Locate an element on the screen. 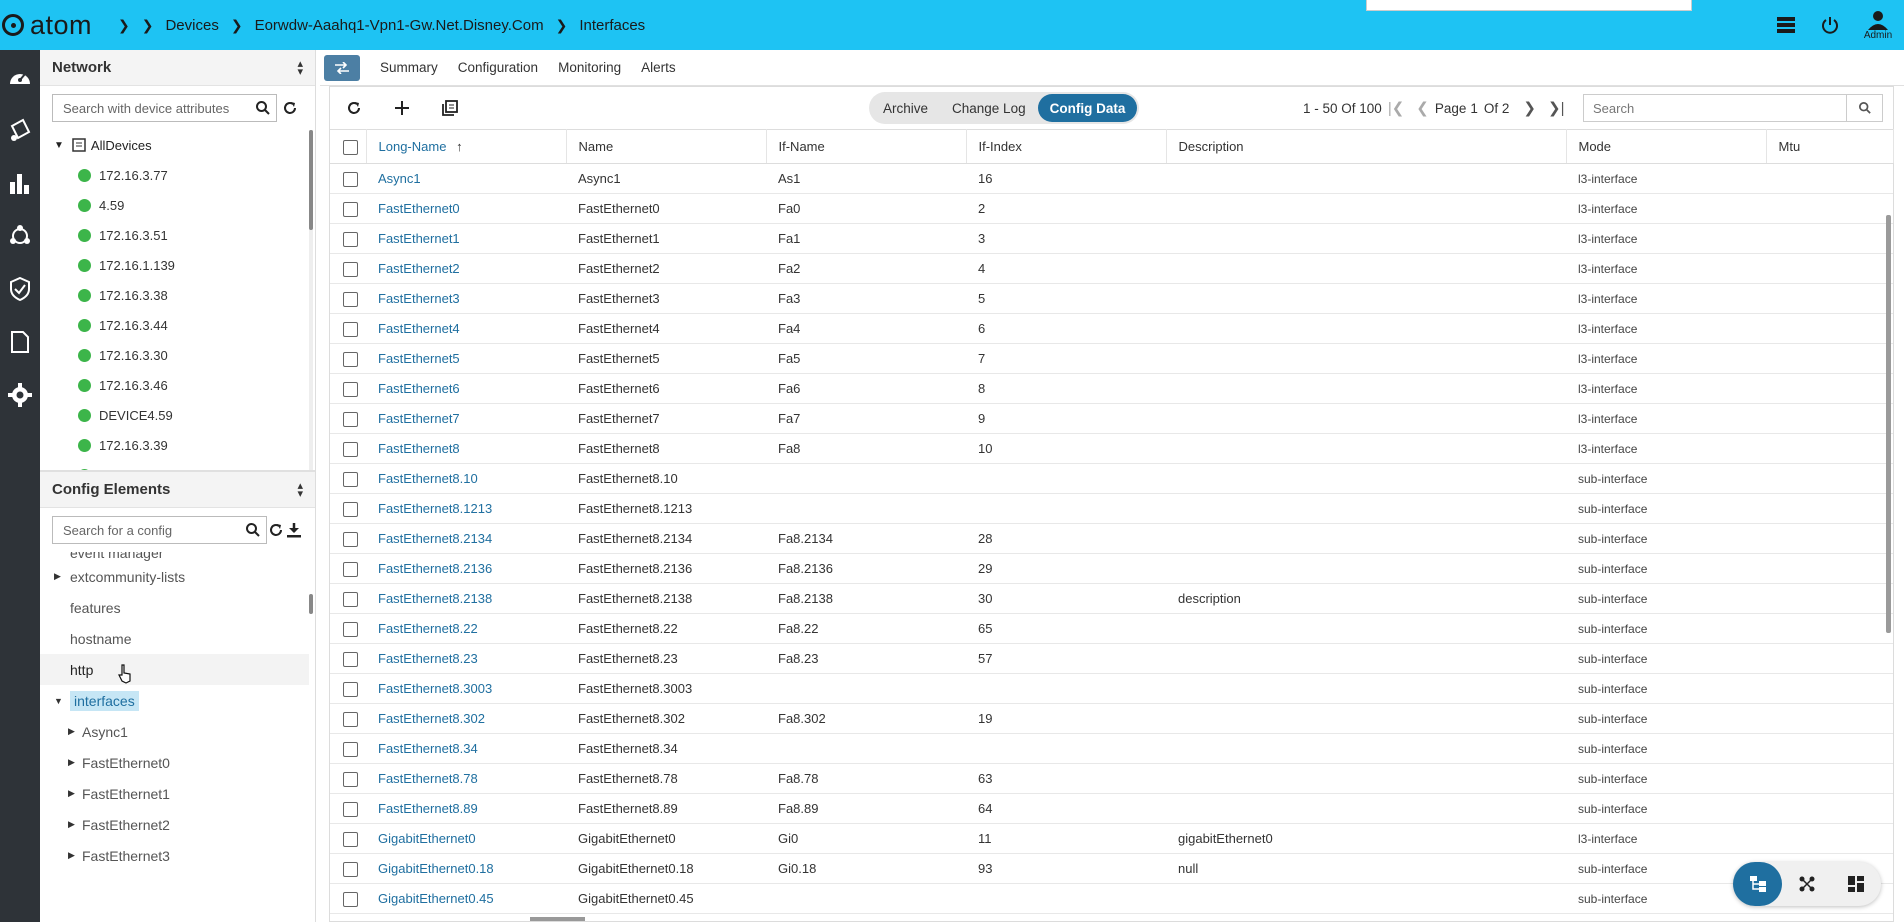  topology-icon is located at coordinates (20, 235).